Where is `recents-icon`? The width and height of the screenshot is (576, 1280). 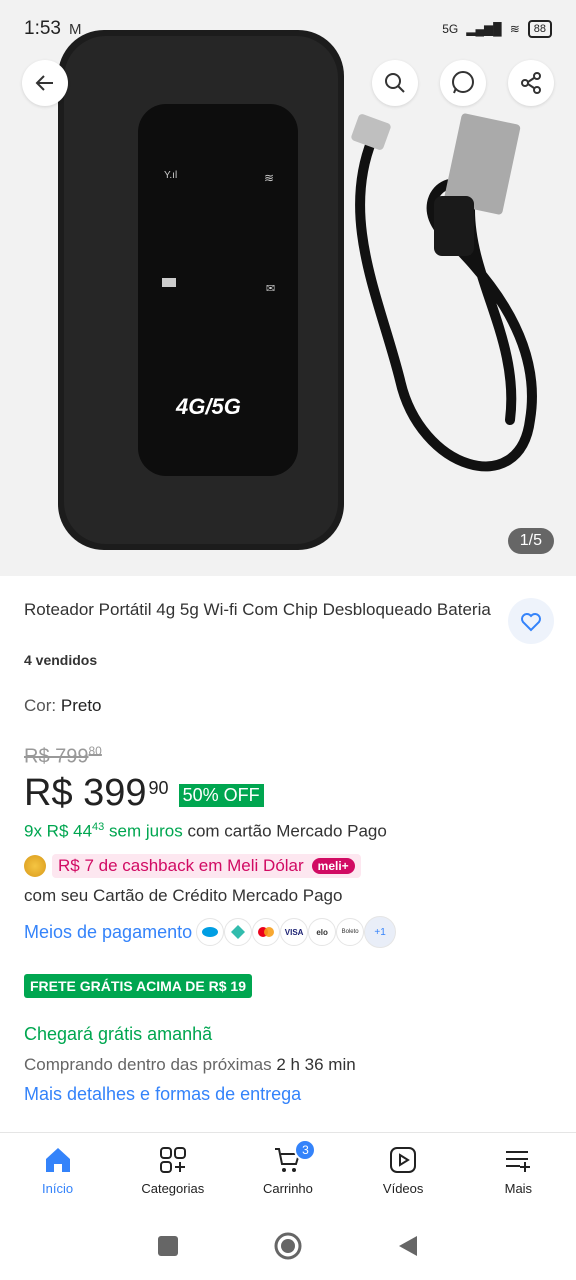
recents-icon is located at coordinates (168, 1246).